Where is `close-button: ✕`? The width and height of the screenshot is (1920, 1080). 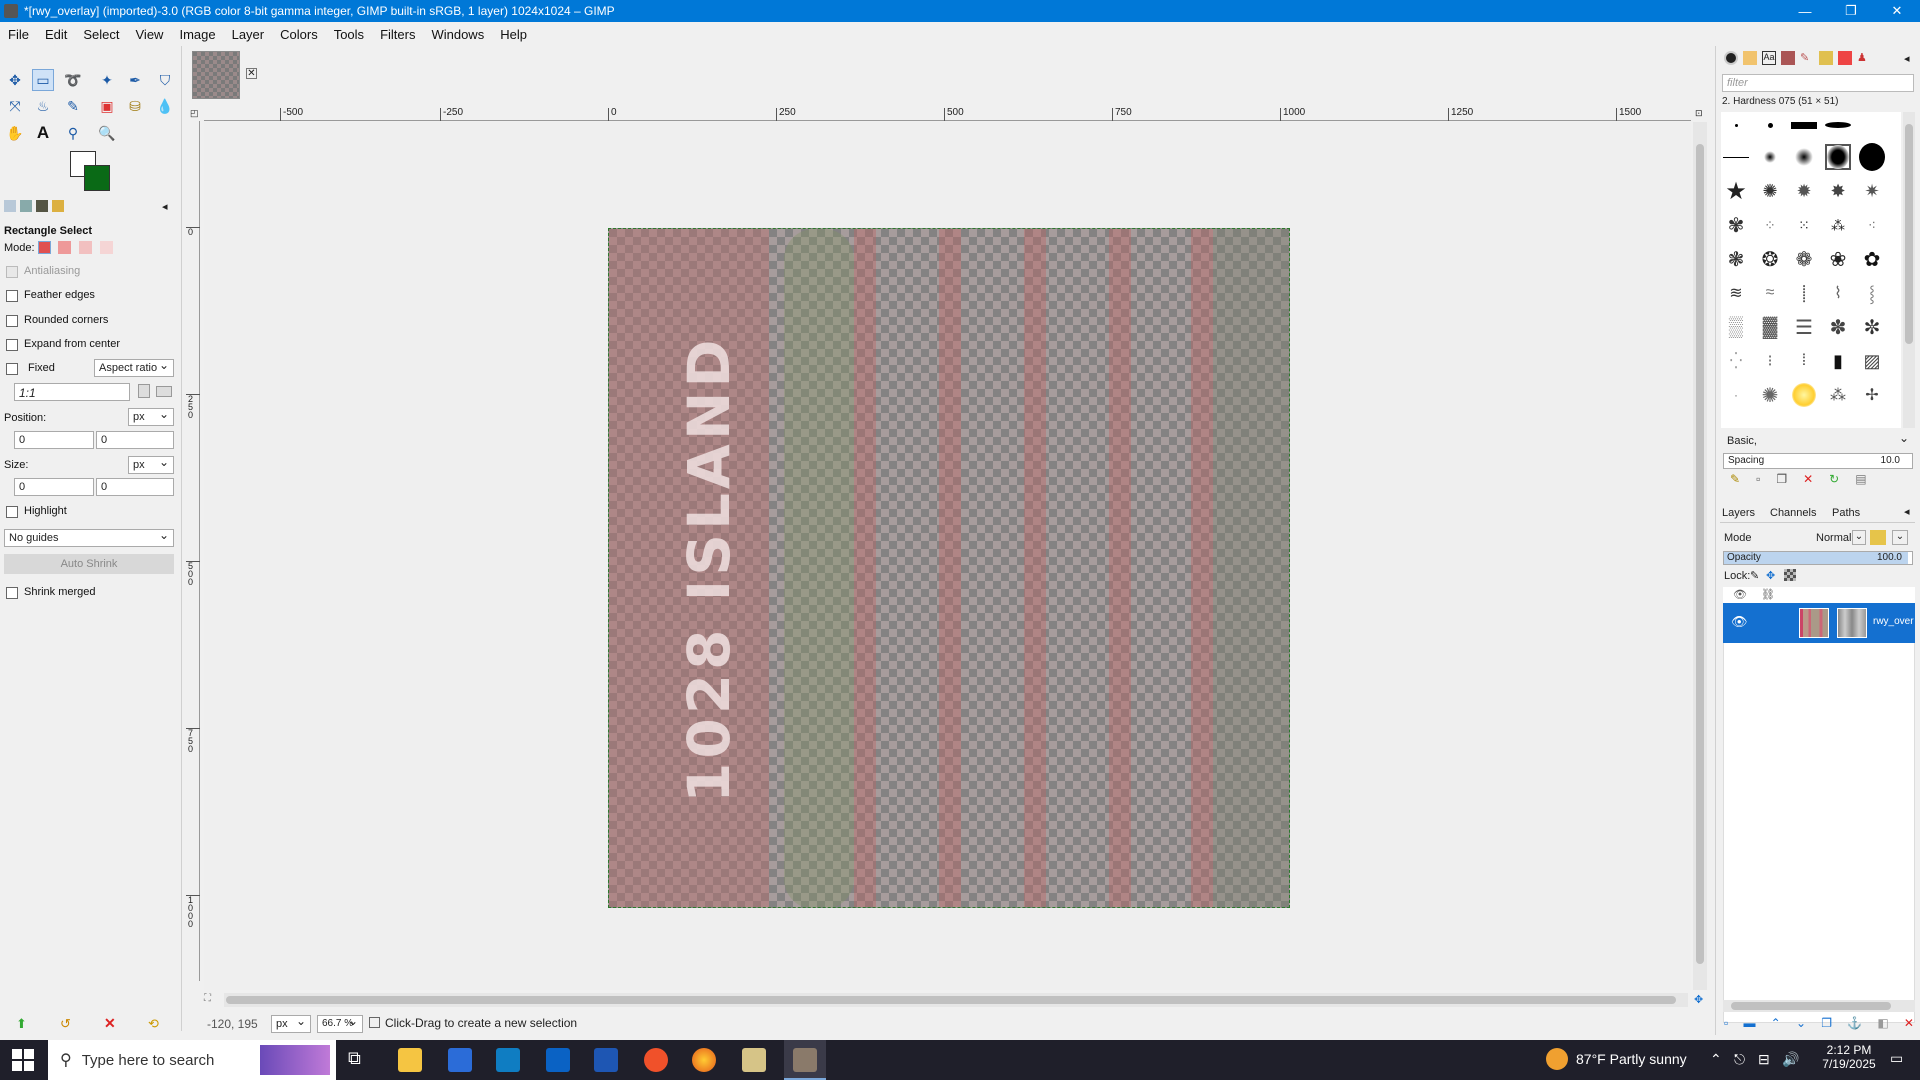
close-button: ✕ is located at coordinates (1897, 11).